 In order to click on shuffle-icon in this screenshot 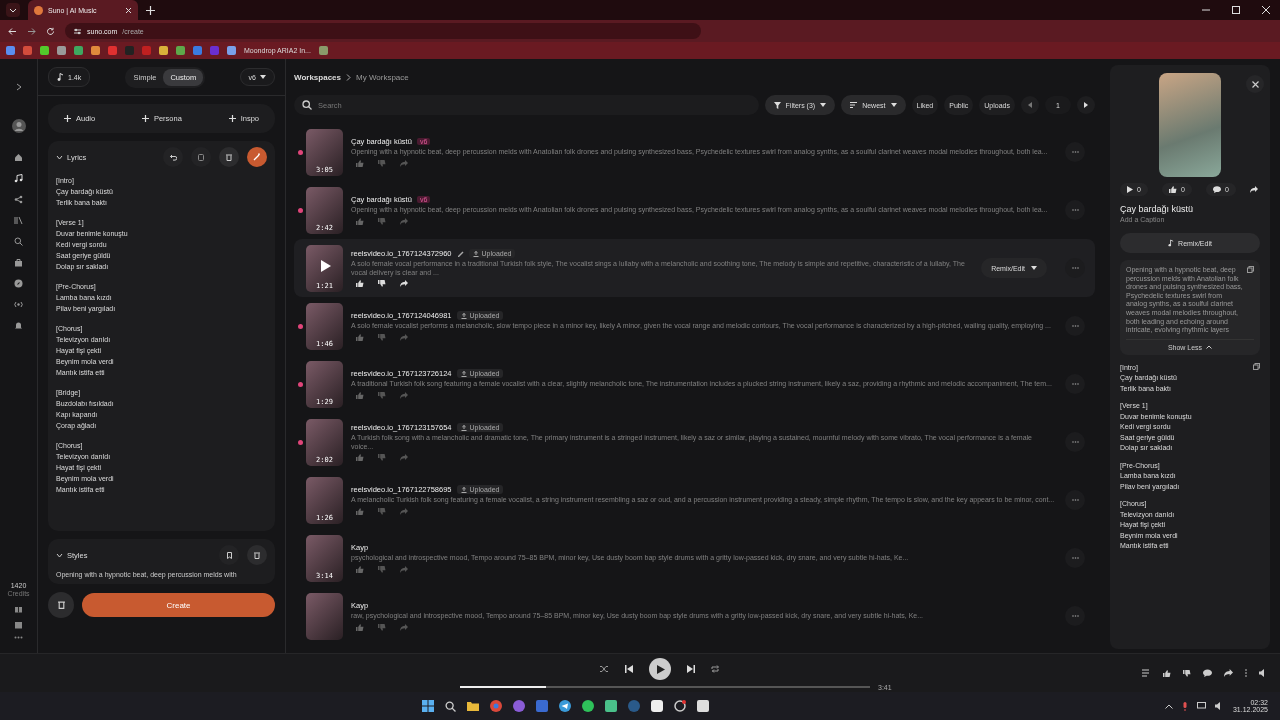, I will do `click(604, 669)`.